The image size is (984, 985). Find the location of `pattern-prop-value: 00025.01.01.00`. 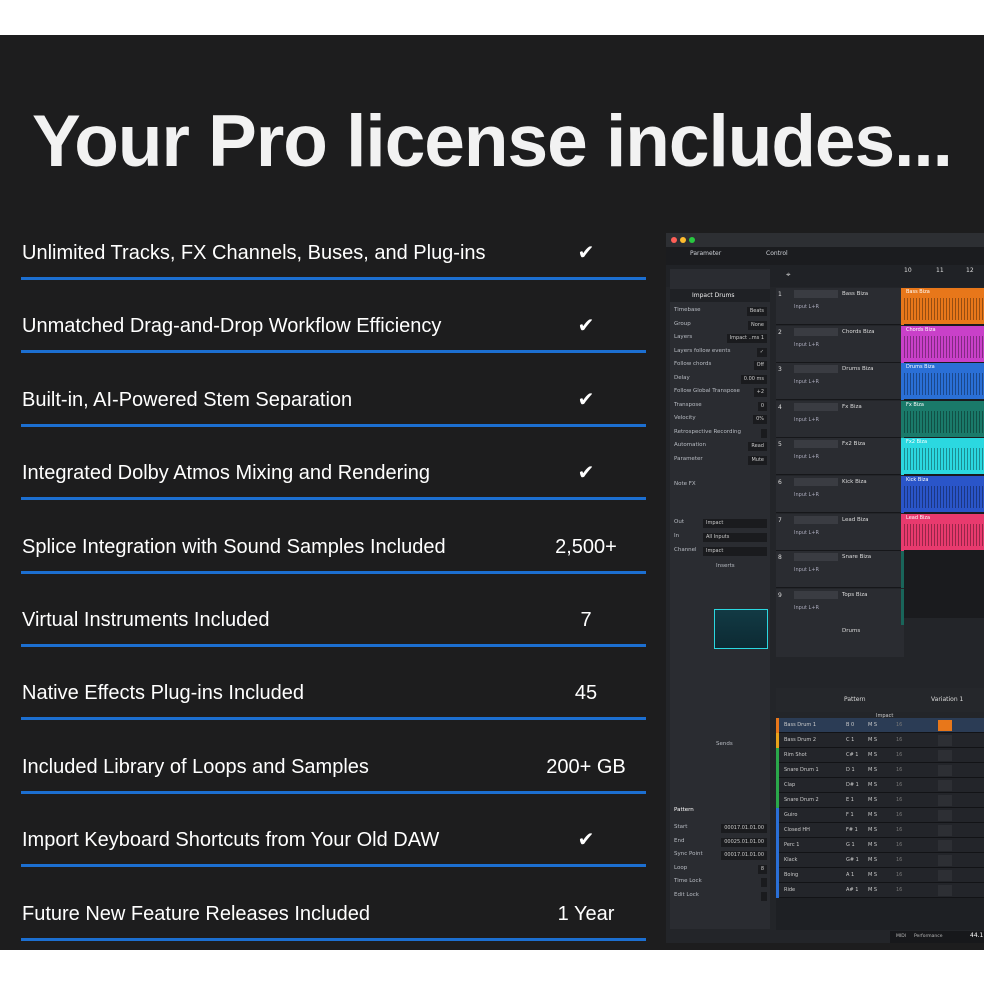

pattern-prop-value: 00025.01.01.00 is located at coordinates (744, 842).